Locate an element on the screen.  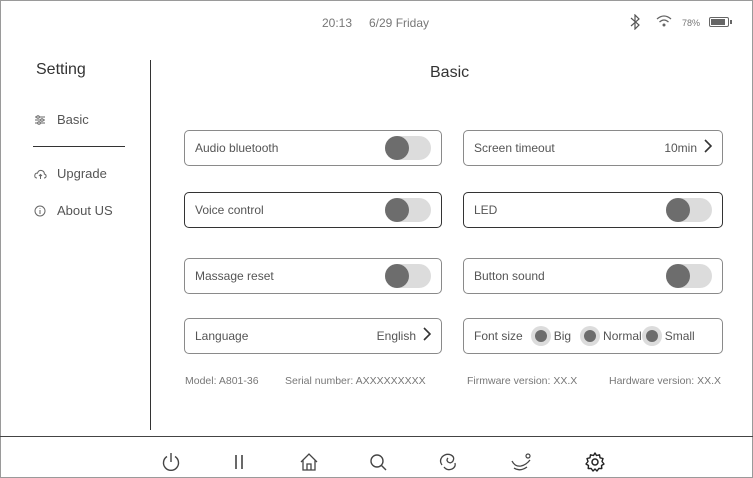
led-toggle is located at coordinates (689, 210).